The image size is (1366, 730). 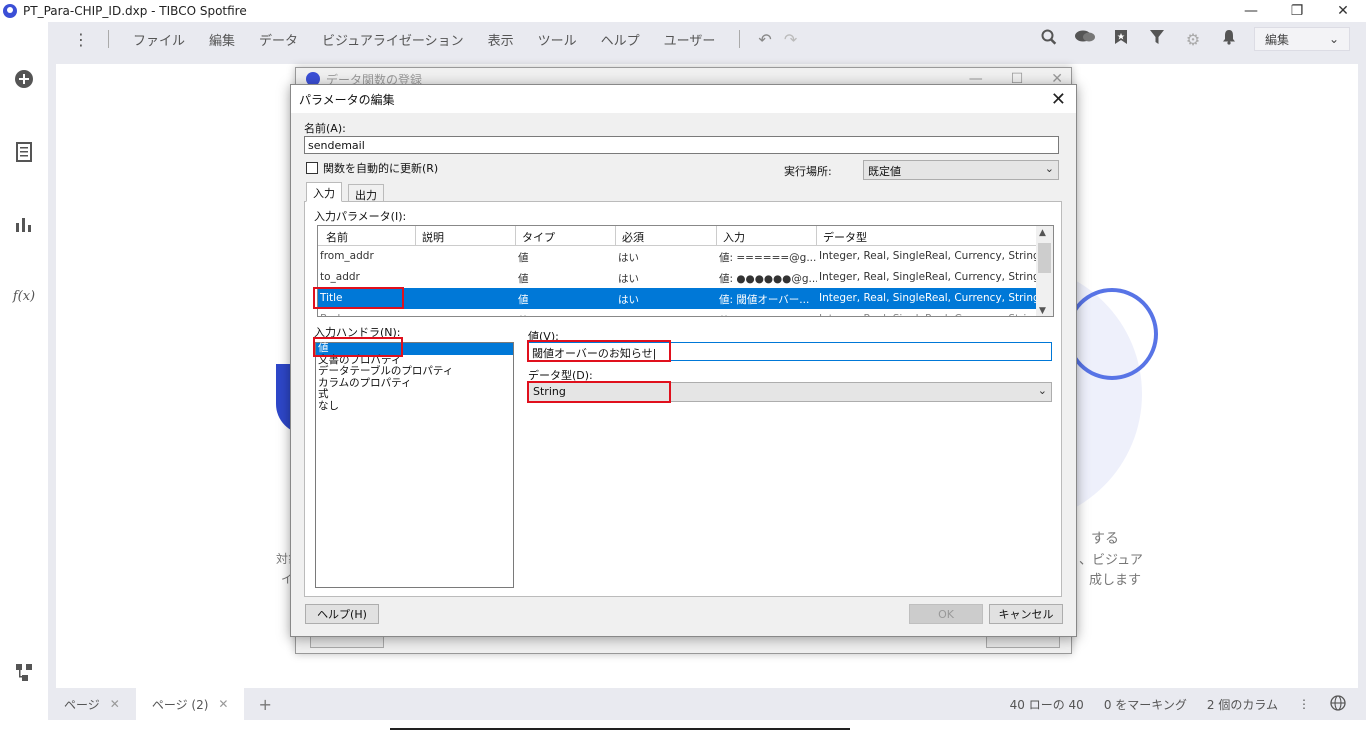 I want to click on datatype-value: String, so click(x=549, y=391).